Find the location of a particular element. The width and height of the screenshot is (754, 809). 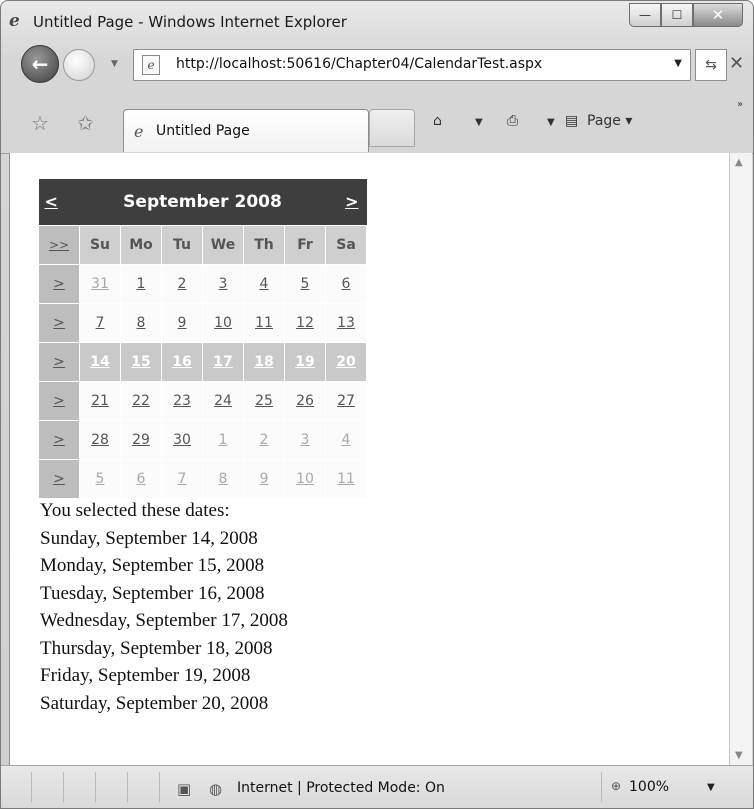

scroll-down-icon: ▼ is located at coordinates (739, 755).